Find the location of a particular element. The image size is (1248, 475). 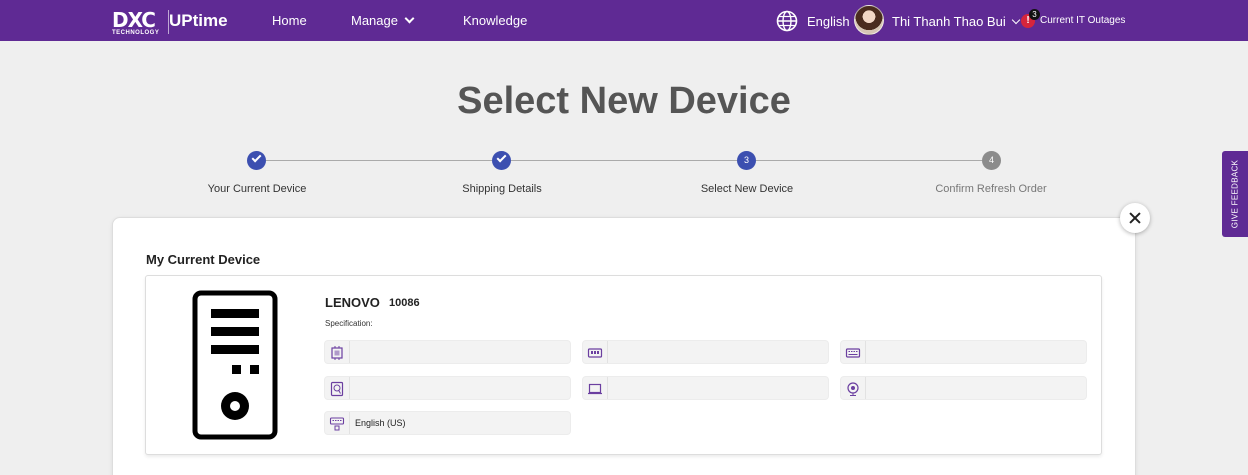

step-4-label: Confirm Refresh Order is located at coordinates (991, 189).